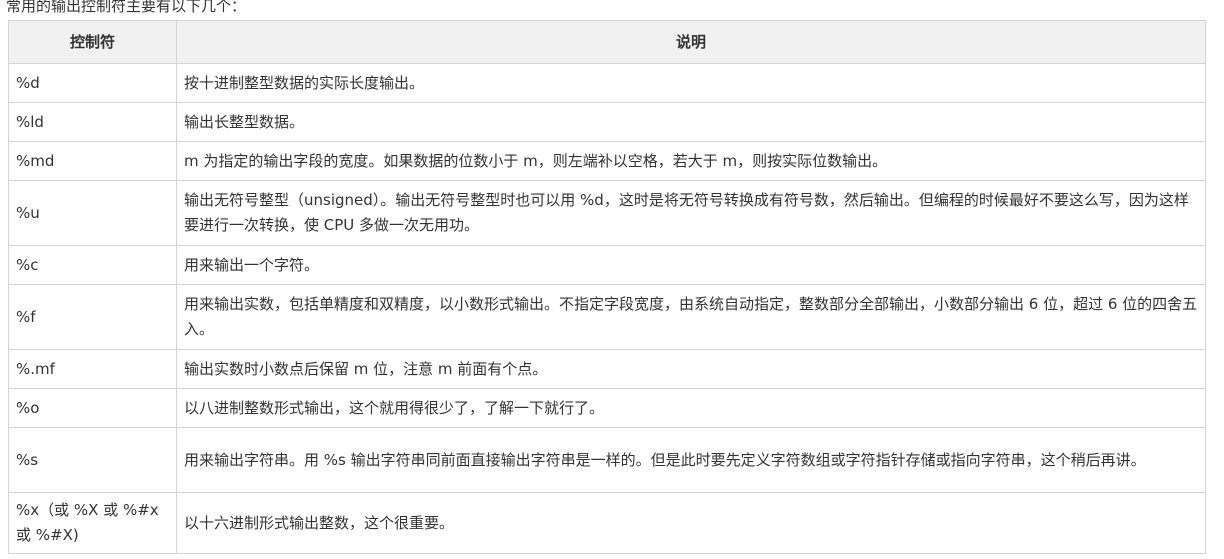  Describe the element at coordinates (92, 460) in the screenshot. I see `specifier-cell: %s` at that location.